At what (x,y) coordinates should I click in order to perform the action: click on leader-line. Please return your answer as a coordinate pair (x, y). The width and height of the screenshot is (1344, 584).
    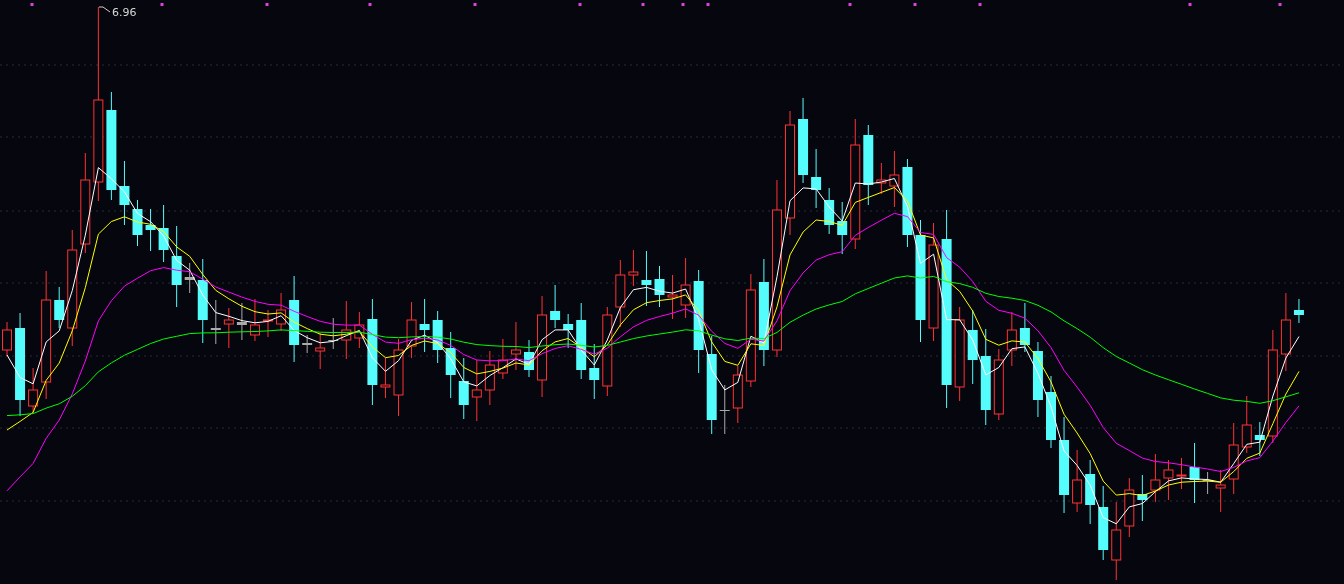
    Looking at the image, I should click on (104, 9).